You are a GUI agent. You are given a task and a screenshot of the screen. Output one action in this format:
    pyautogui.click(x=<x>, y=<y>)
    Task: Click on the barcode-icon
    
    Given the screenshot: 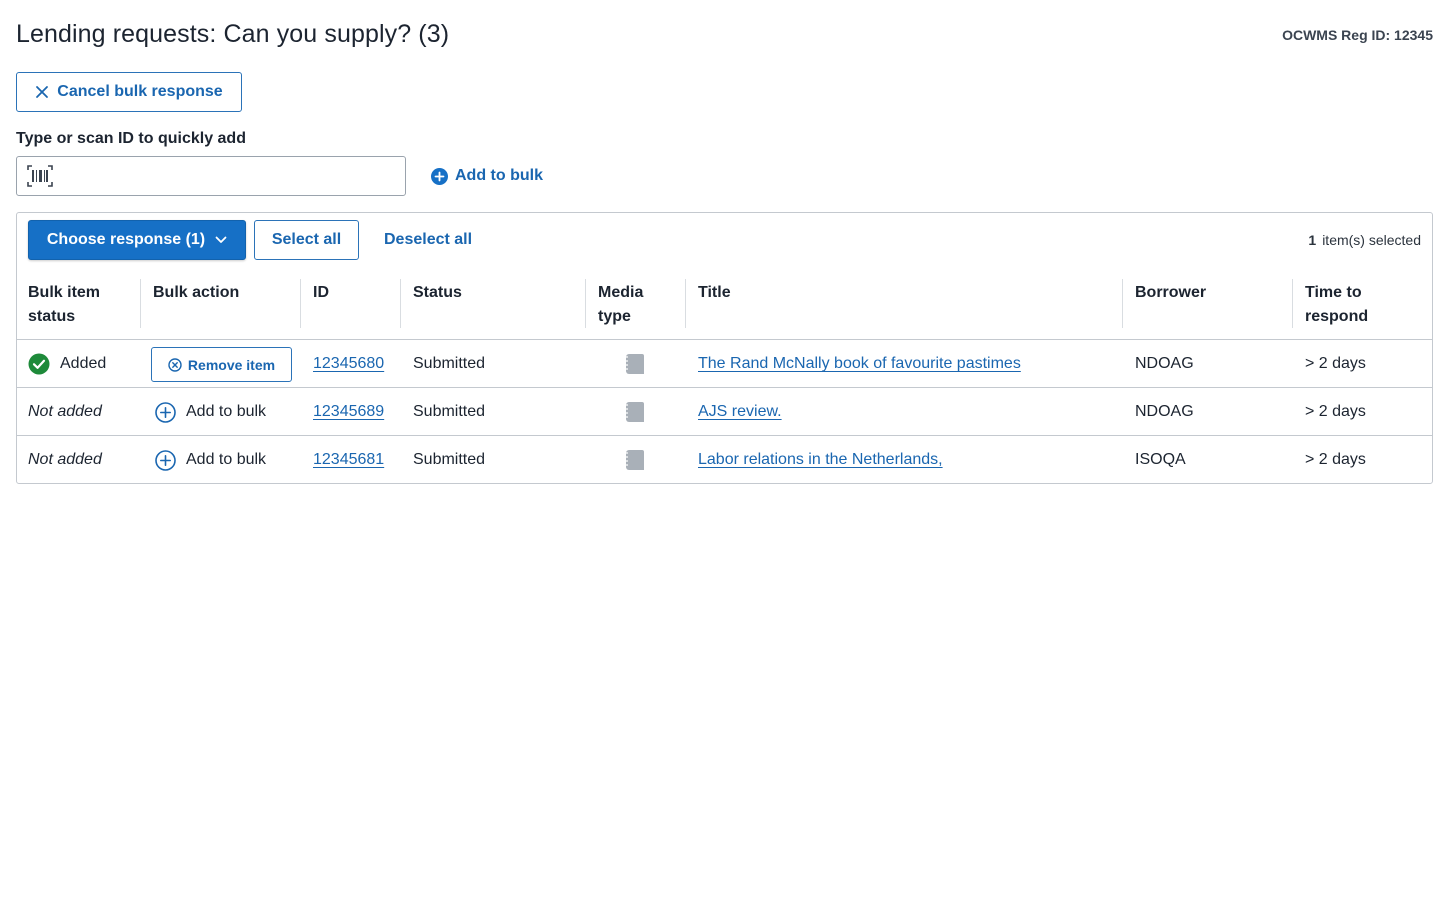 What is the action you would take?
    pyautogui.click(x=40, y=176)
    